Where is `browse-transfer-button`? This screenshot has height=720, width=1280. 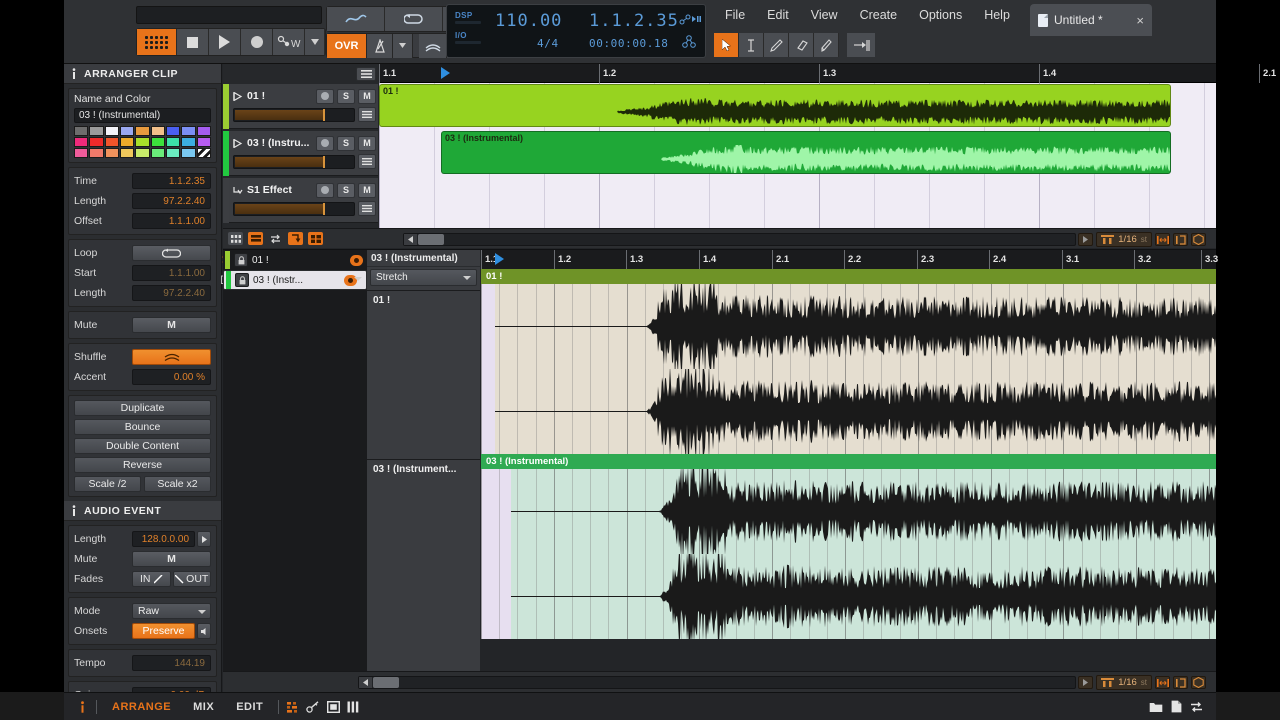 browse-transfer-button is located at coordinates (1196, 707).